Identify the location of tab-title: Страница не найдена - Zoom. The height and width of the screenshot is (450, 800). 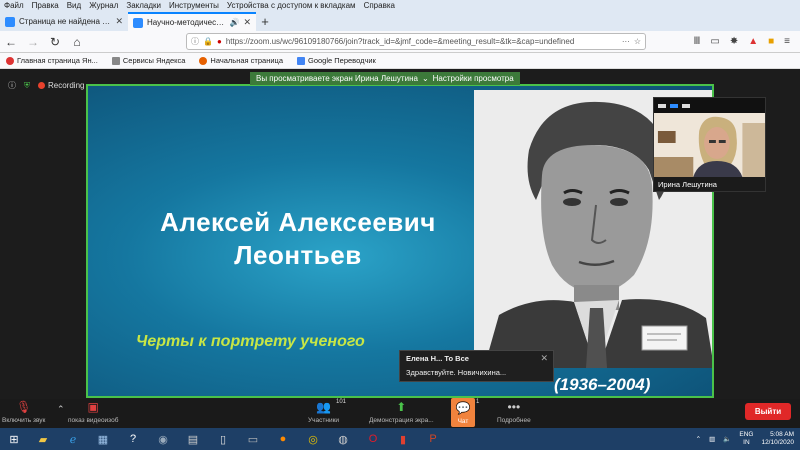
(65, 21).